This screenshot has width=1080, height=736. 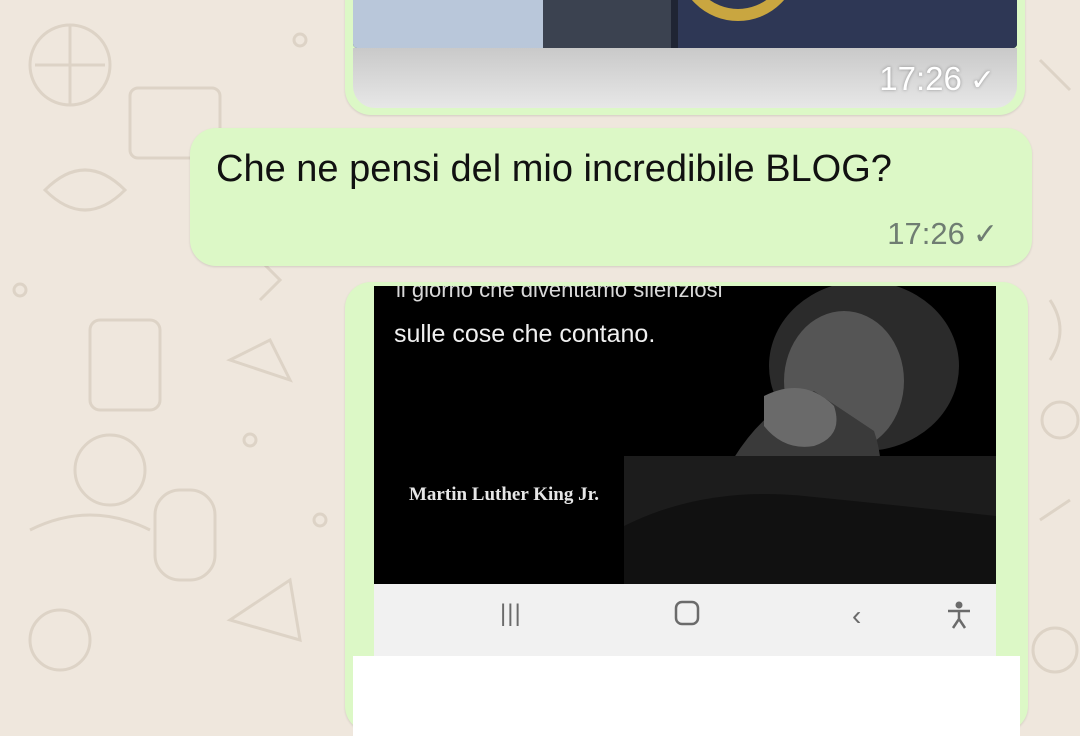 What do you see at coordinates (685, 24) in the screenshot?
I see `image-thumbnail` at bounding box center [685, 24].